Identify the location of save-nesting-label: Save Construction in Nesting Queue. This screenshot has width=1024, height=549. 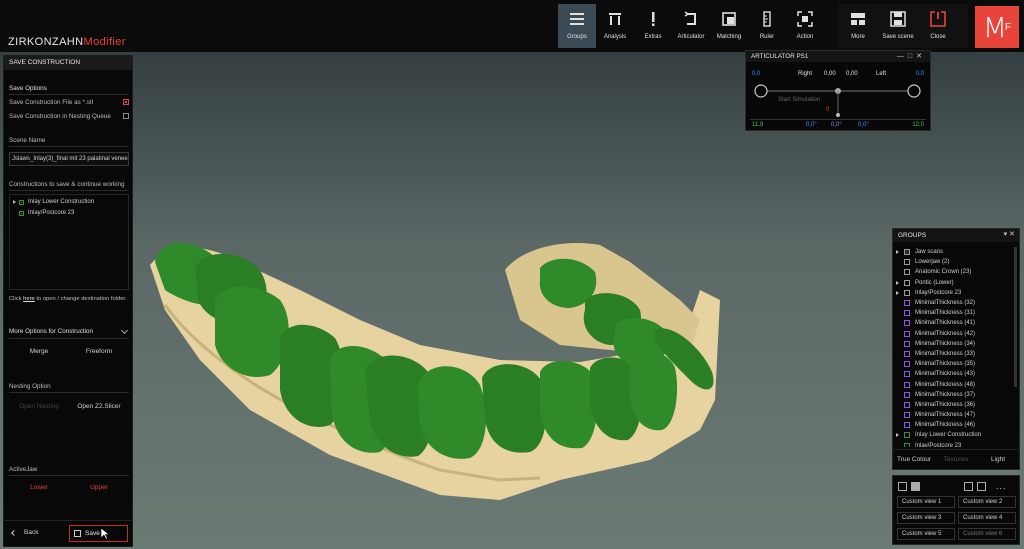
(60, 116).